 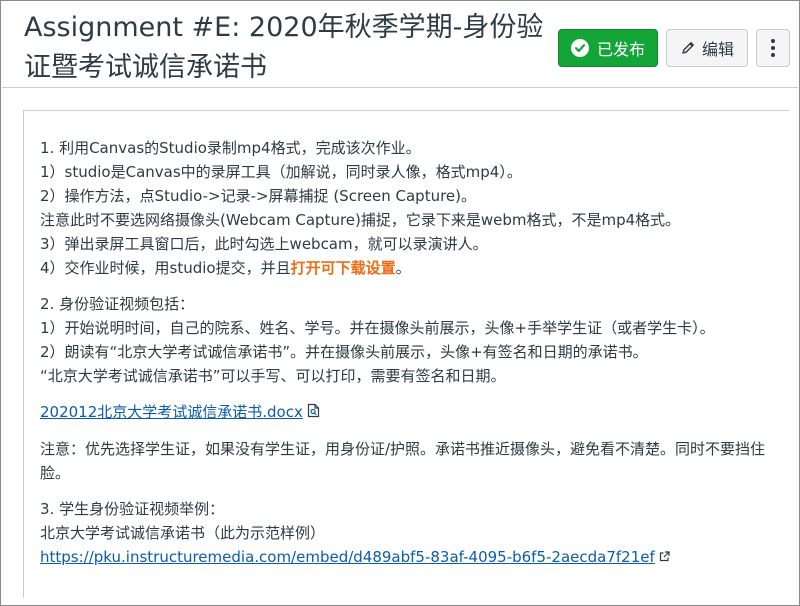 What do you see at coordinates (664, 557) in the screenshot?
I see `external-link-icon` at bounding box center [664, 557].